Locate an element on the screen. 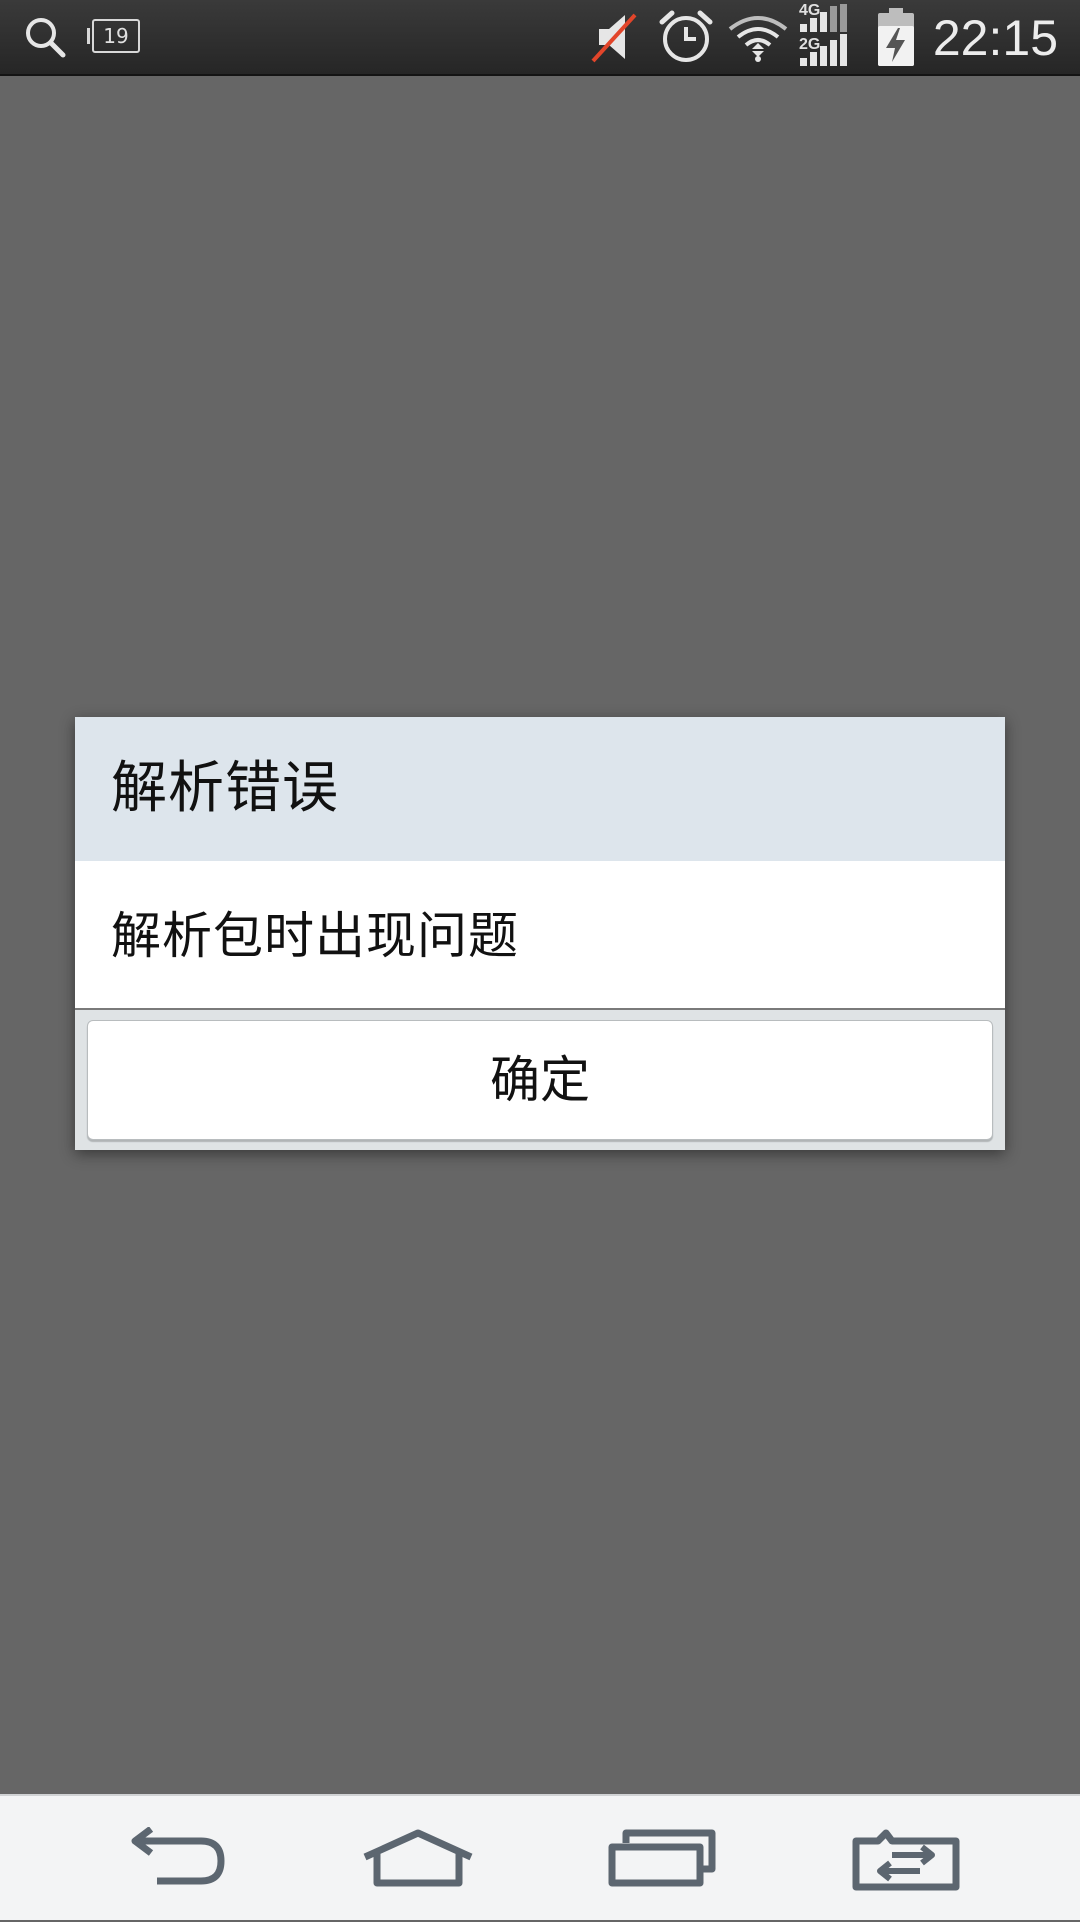 The width and height of the screenshot is (1080, 1922). back-icon is located at coordinates (178, 1856).